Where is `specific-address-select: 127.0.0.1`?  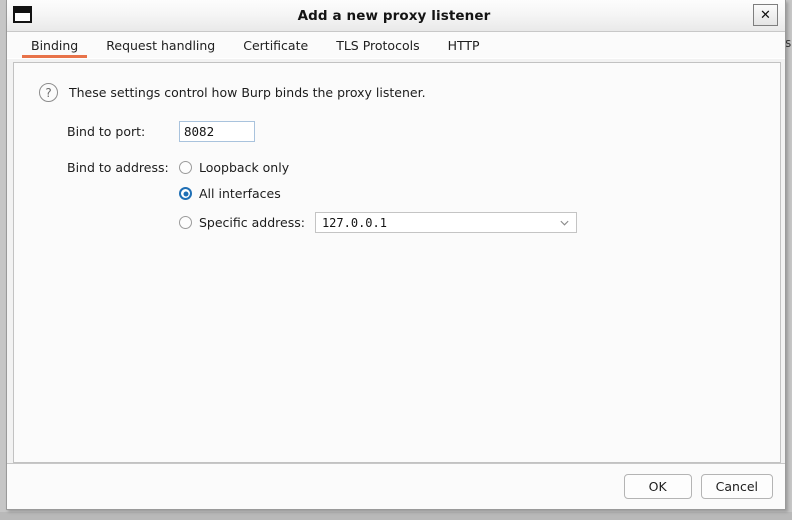
specific-address-select: 127.0.0.1 is located at coordinates (445, 222).